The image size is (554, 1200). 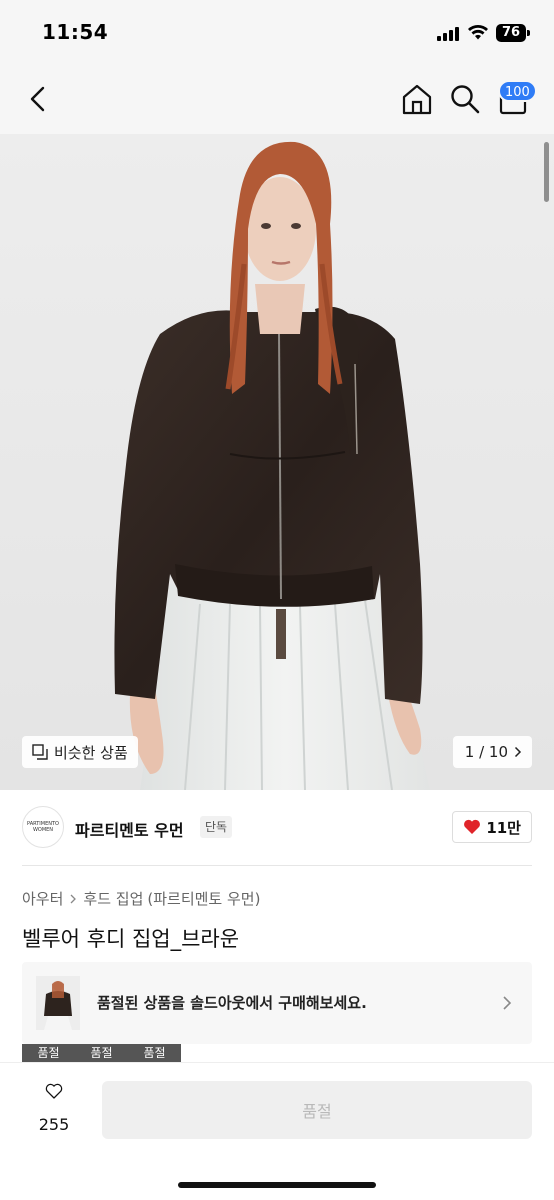 I want to click on brand-like-count: 11만, so click(x=503, y=827).